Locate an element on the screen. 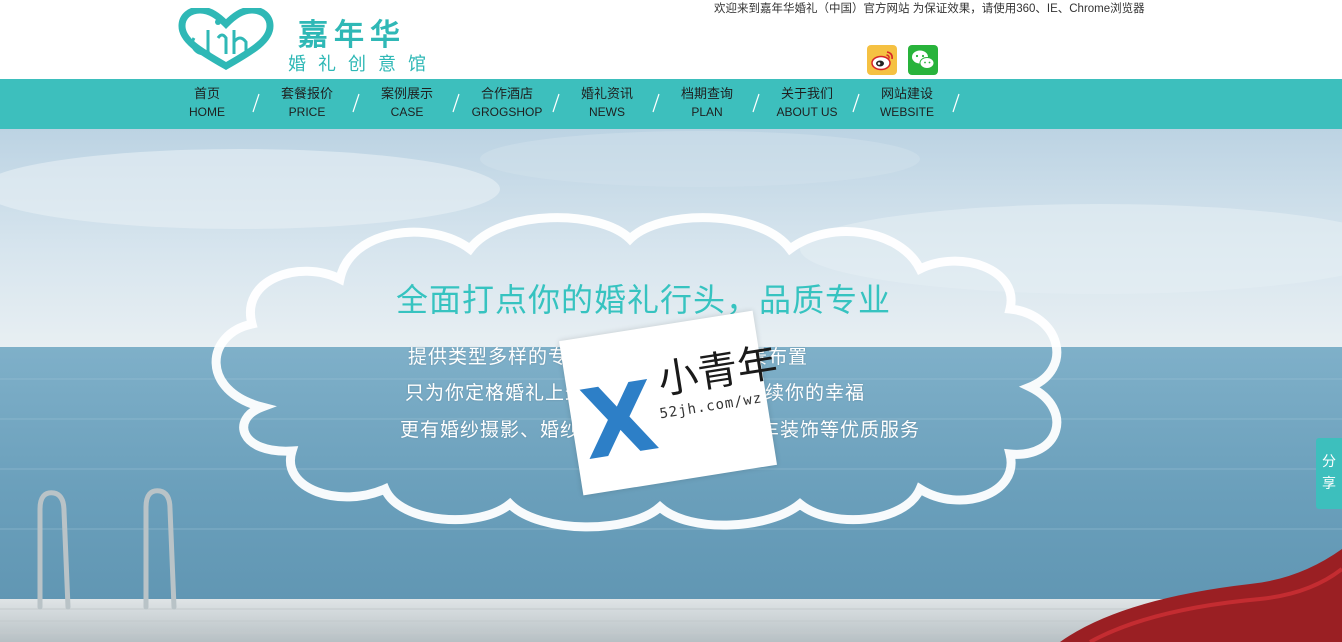 The image size is (1342, 642). nav-label-cn: 案例展示 is located at coordinates (406, 93).